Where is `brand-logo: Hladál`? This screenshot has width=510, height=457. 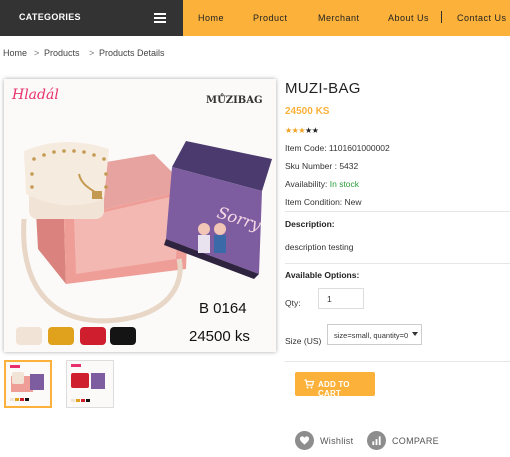
brand-logo: Hladál is located at coordinates (35, 95).